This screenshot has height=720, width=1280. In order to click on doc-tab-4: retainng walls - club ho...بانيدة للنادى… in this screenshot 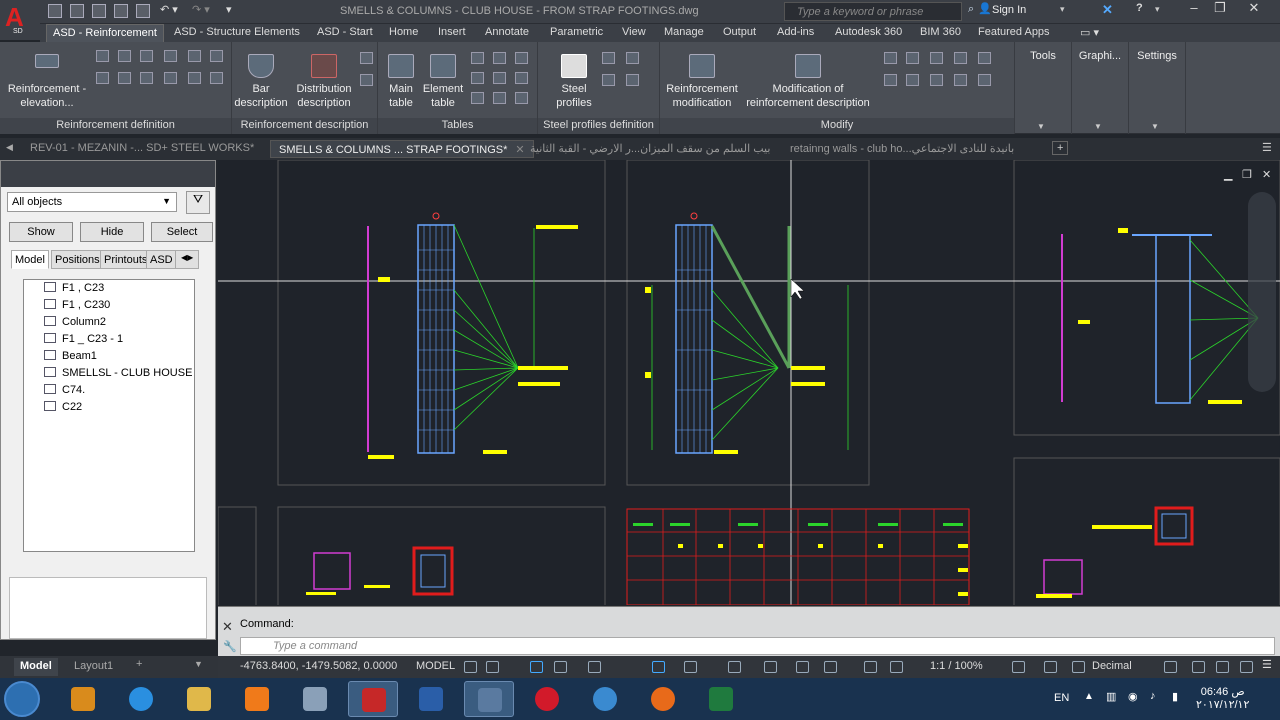, I will do `click(902, 149)`.